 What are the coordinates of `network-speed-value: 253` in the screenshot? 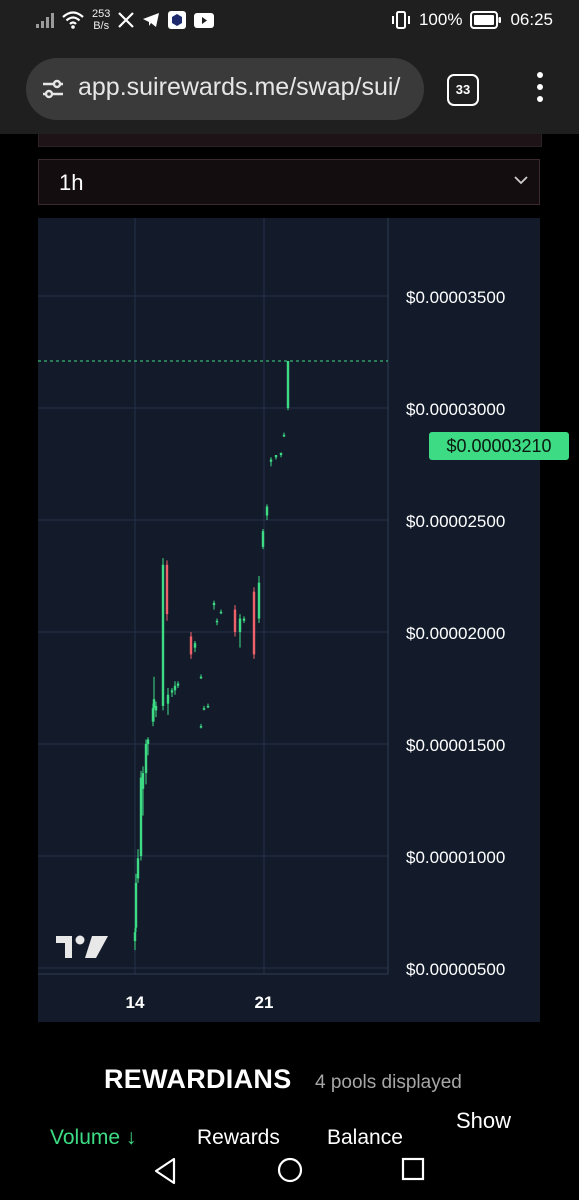 It's located at (101, 14).